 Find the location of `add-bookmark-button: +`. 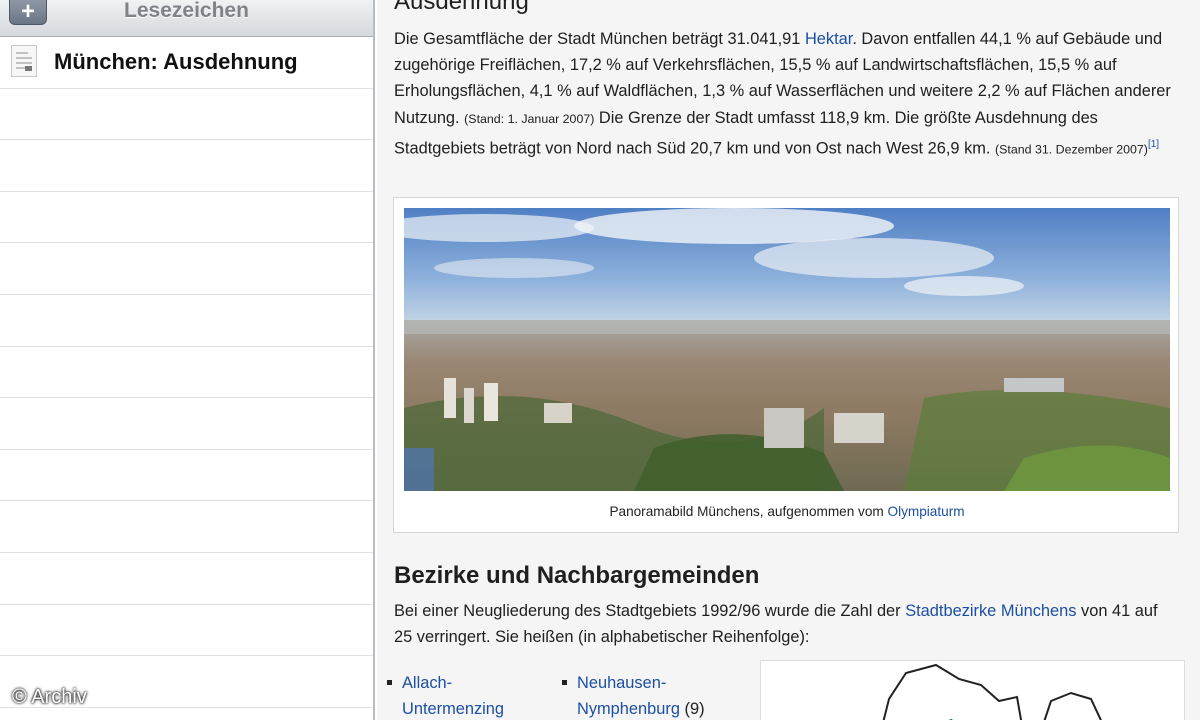

add-bookmark-button: + is located at coordinates (28, 12).